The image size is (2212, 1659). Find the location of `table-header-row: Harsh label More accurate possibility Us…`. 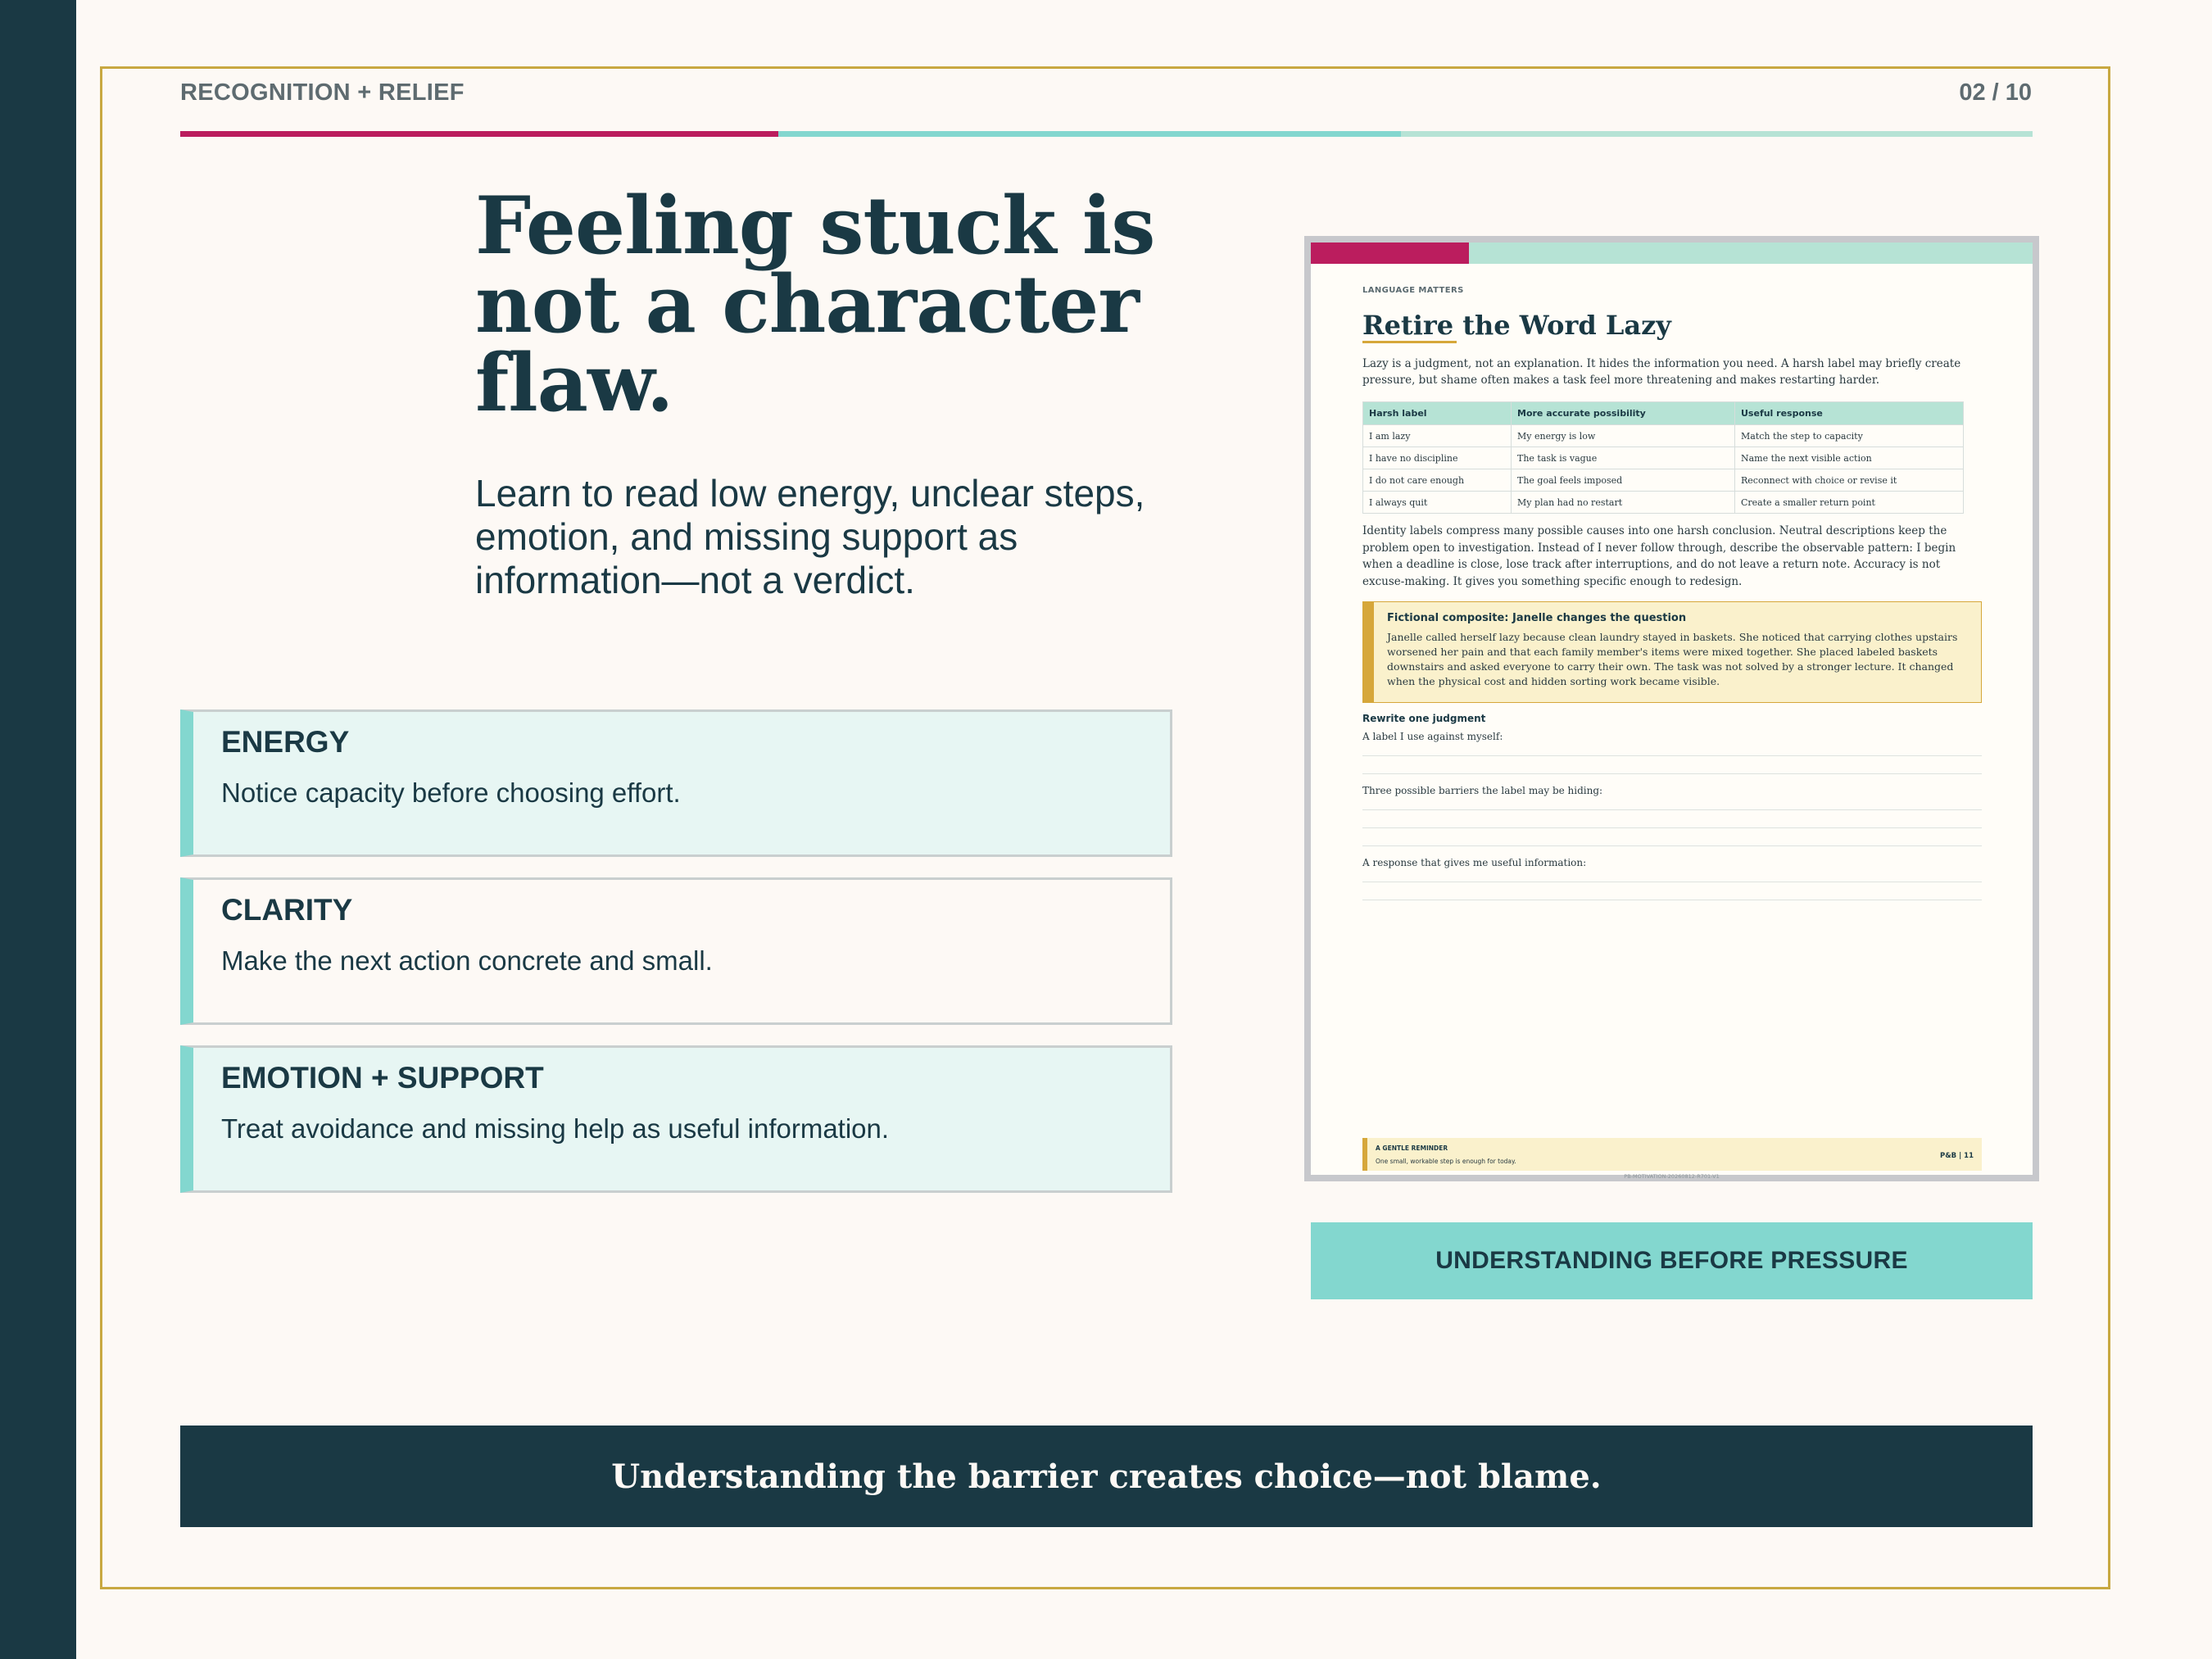

table-header-row: Harsh label More accurate possibility Us… is located at coordinates (1663, 413).